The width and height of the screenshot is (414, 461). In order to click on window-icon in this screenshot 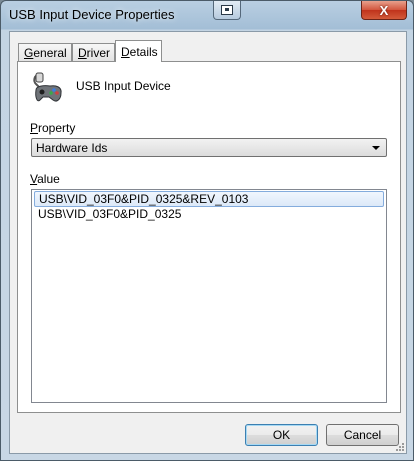, I will do `click(227, 10)`.